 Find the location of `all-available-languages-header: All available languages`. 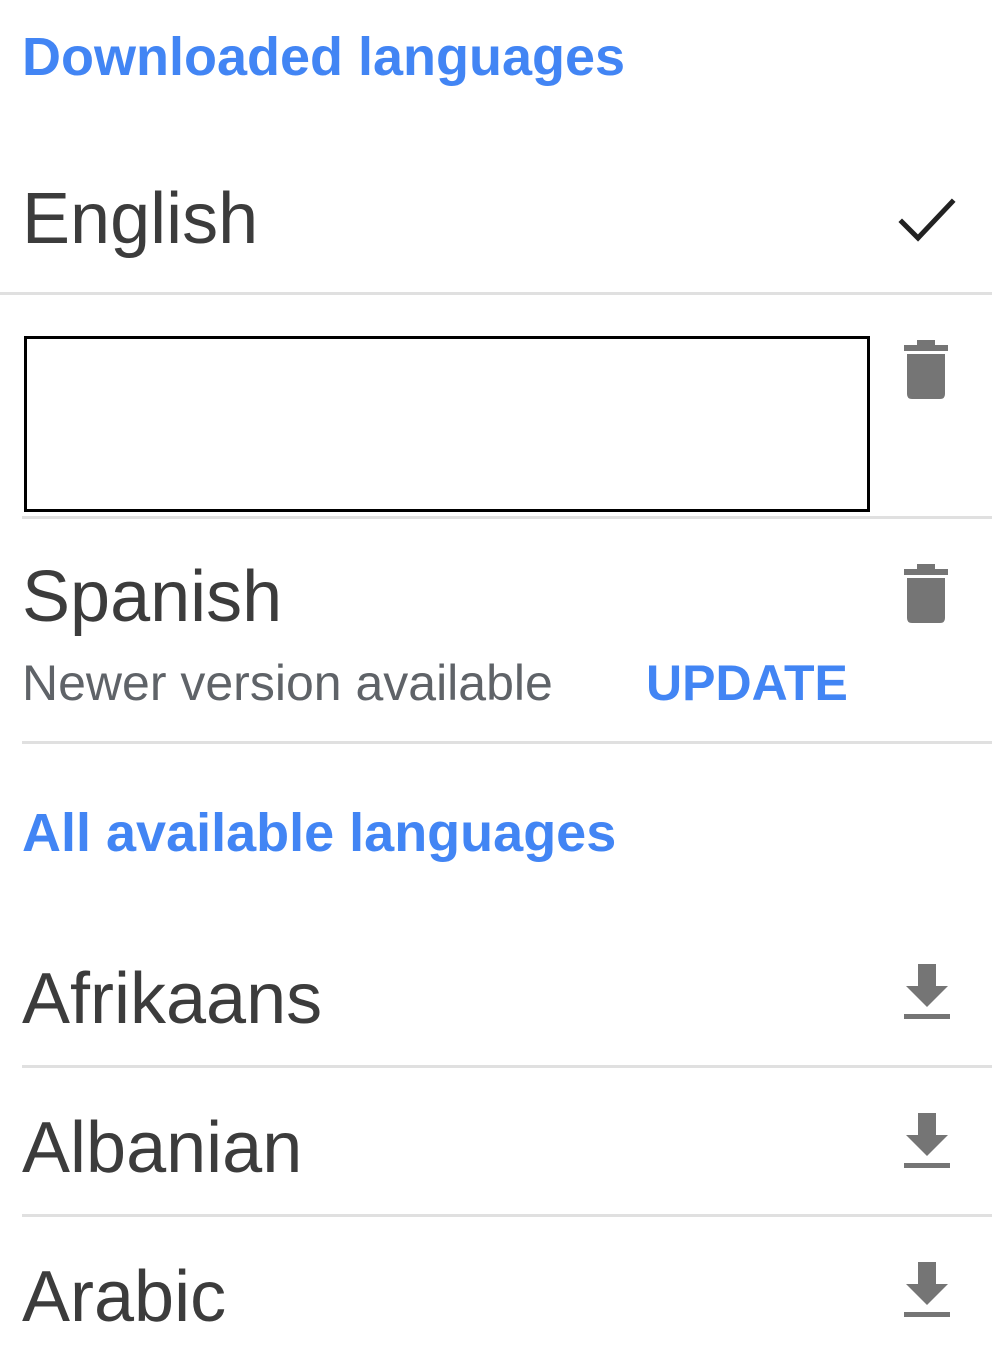

all-available-languages-header: All available languages is located at coordinates (319, 833).